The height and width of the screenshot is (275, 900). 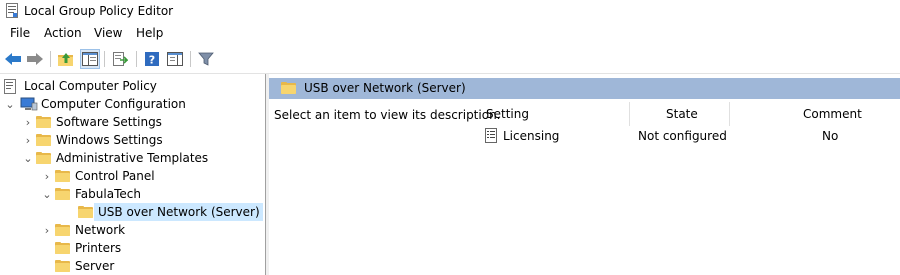 What do you see at coordinates (108, 33) in the screenshot?
I see `menu-view: View` at bounding box center [108, 33].